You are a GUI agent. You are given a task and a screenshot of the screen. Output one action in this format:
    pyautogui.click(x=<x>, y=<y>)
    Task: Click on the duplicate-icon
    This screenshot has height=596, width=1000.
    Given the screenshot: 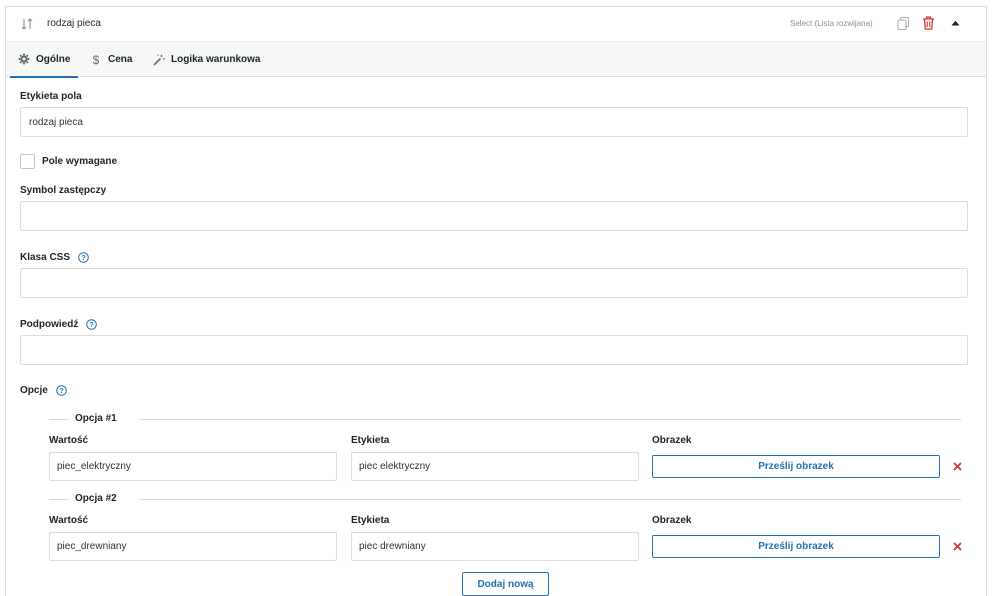 What is the action you would take?
    pyautogui.click(x=903, y=23)
    